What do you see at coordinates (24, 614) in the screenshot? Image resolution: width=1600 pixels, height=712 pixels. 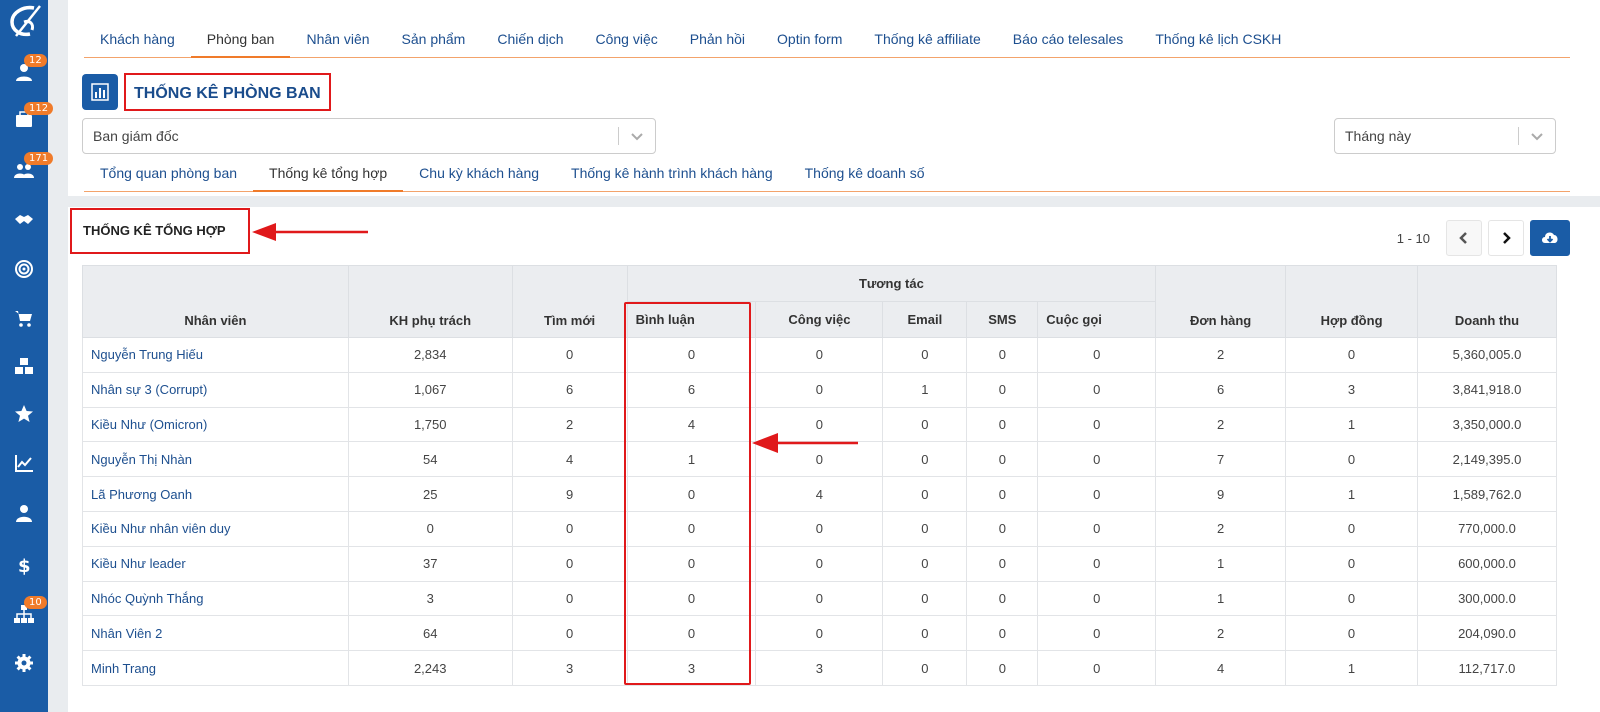 I see `sidebar-item-org: 10` at bounding box center [24, 614].